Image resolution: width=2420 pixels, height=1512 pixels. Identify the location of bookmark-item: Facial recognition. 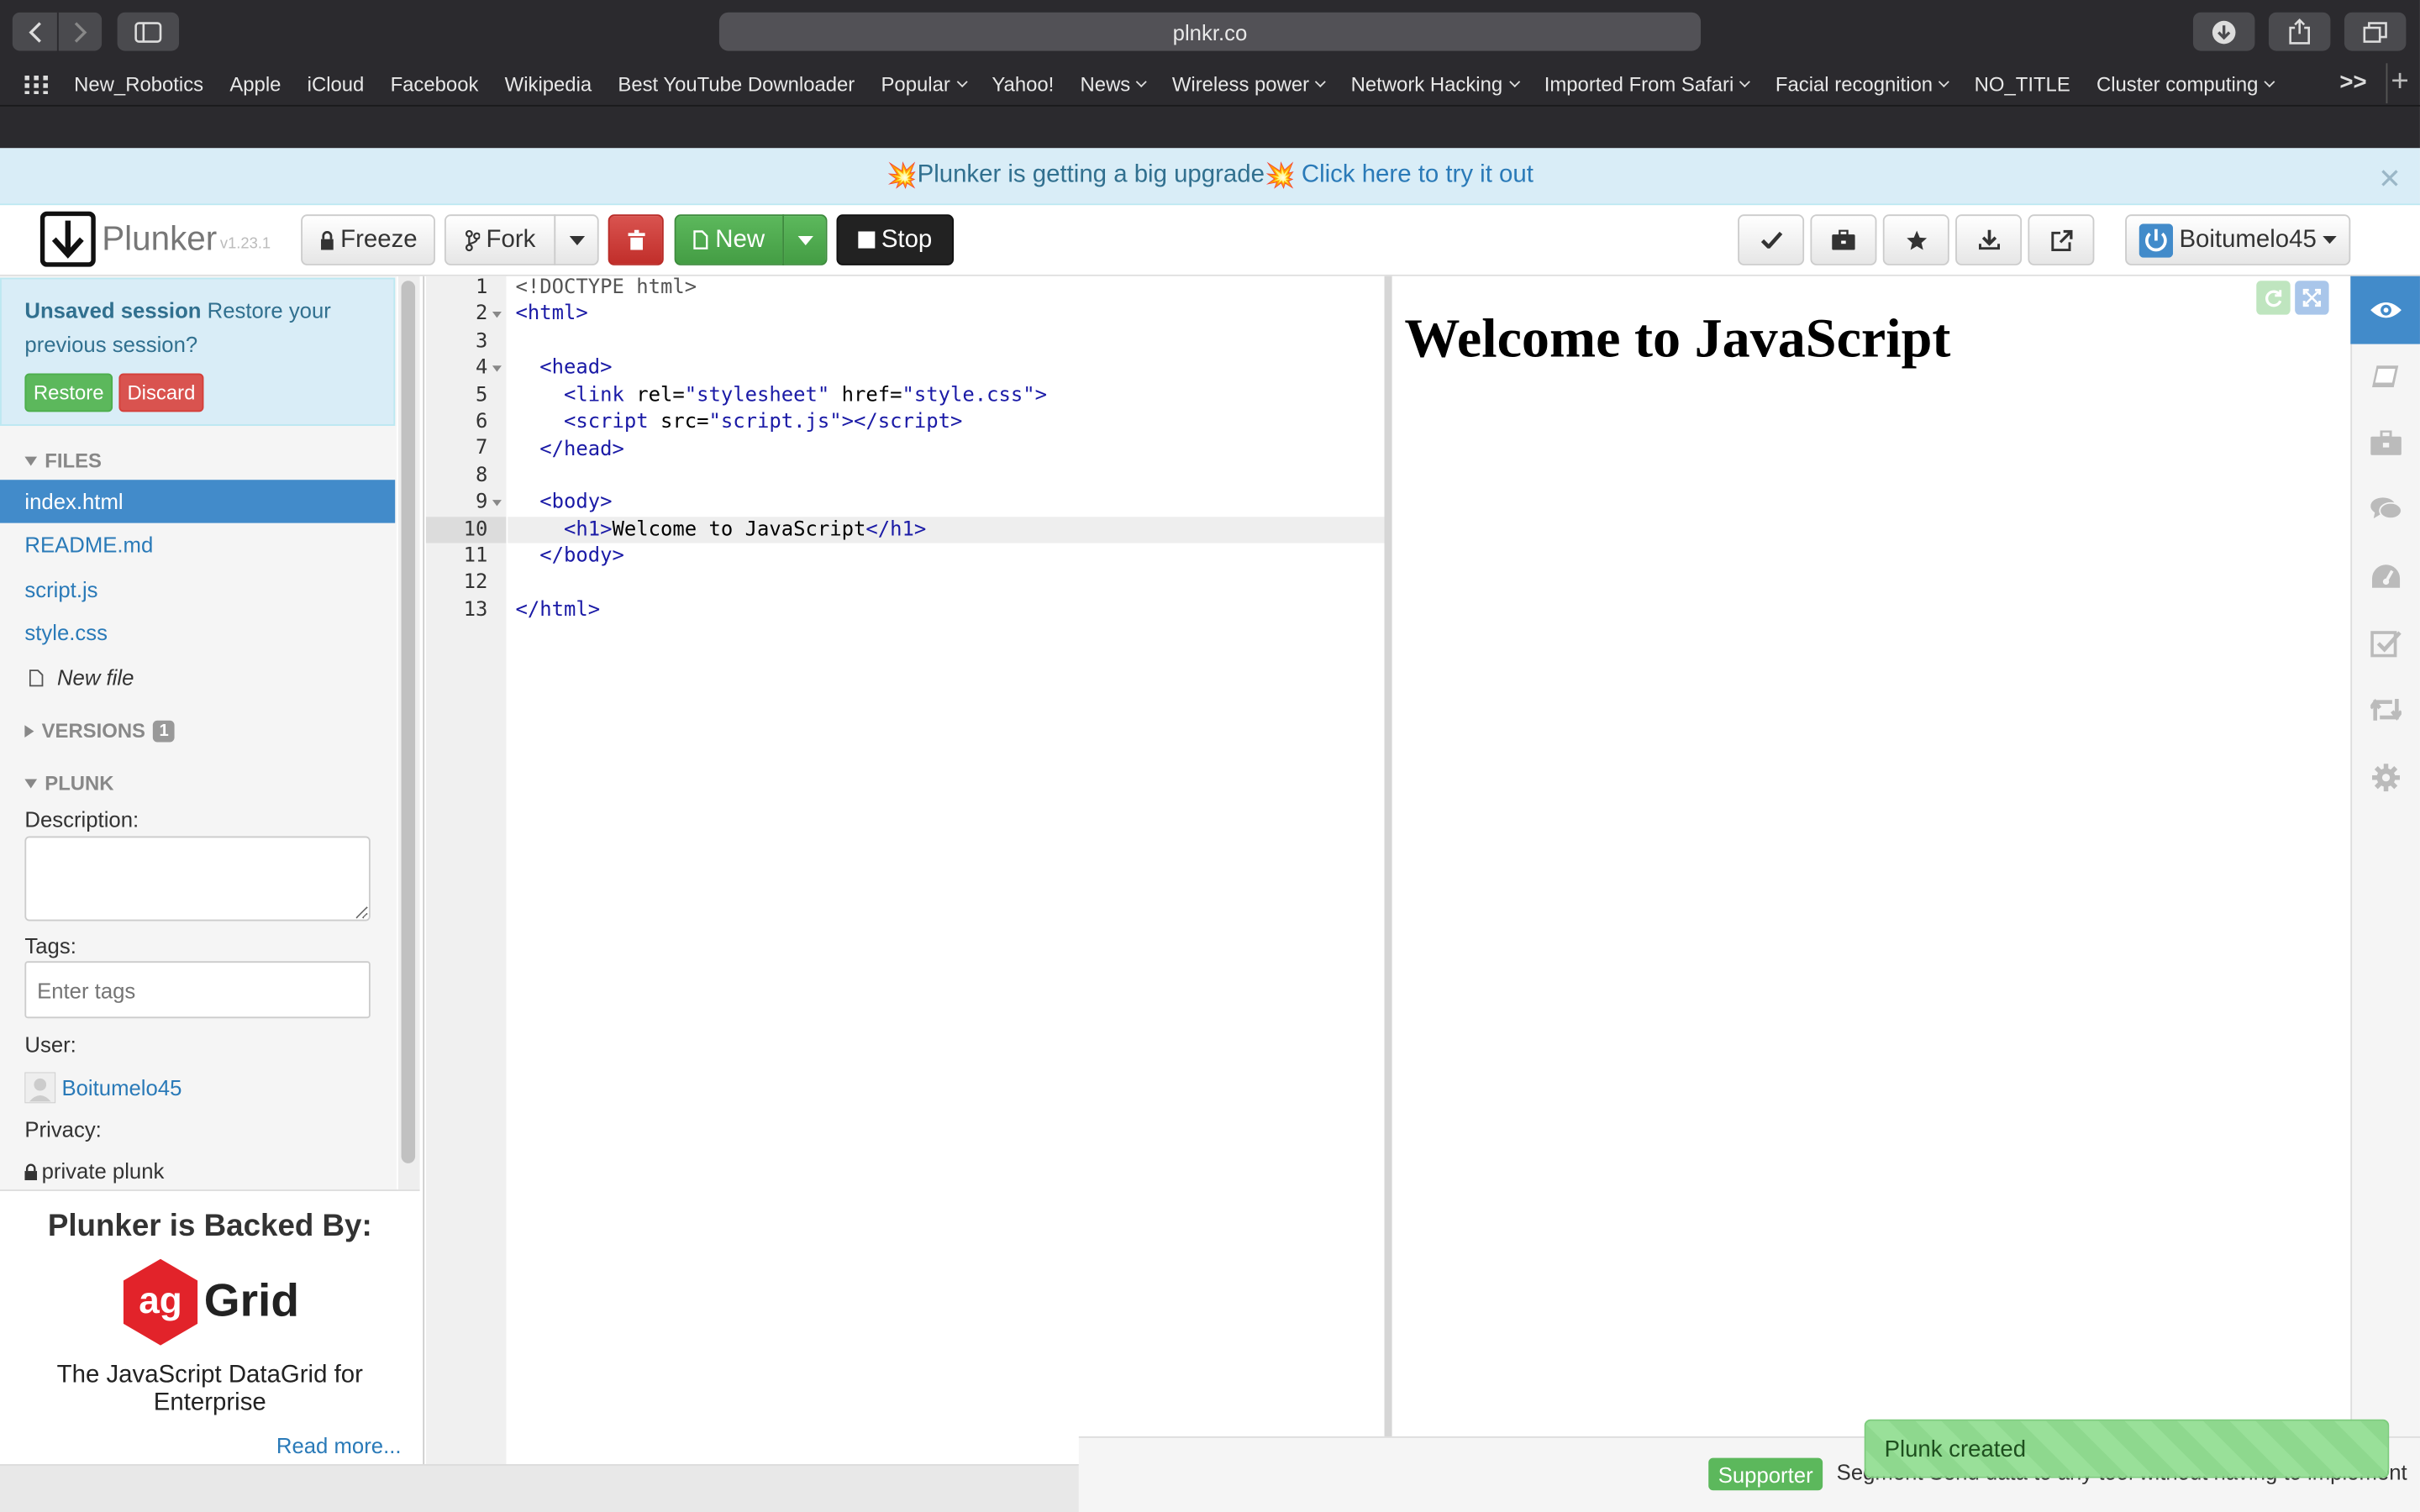
(1863, 84).